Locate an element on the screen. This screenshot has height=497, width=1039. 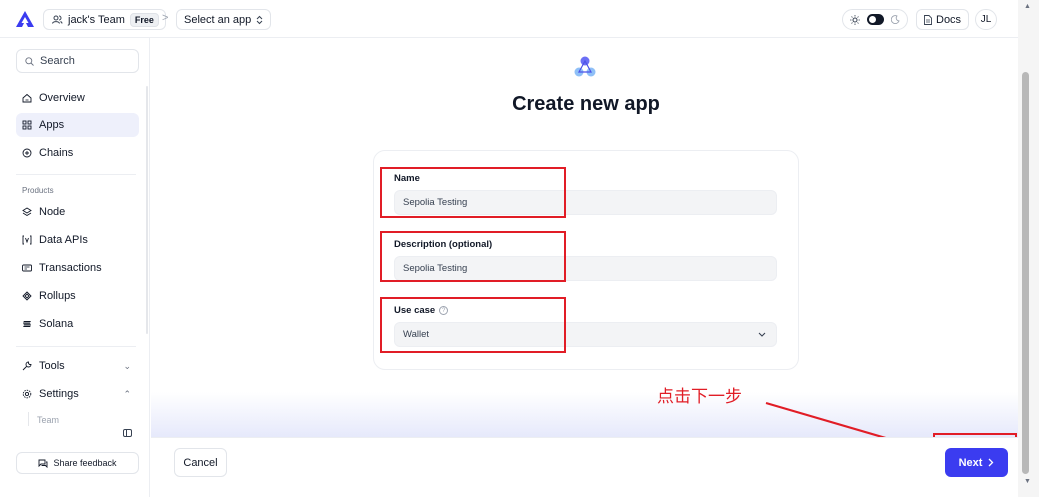
document-icon is located at coordinates (928, 19).